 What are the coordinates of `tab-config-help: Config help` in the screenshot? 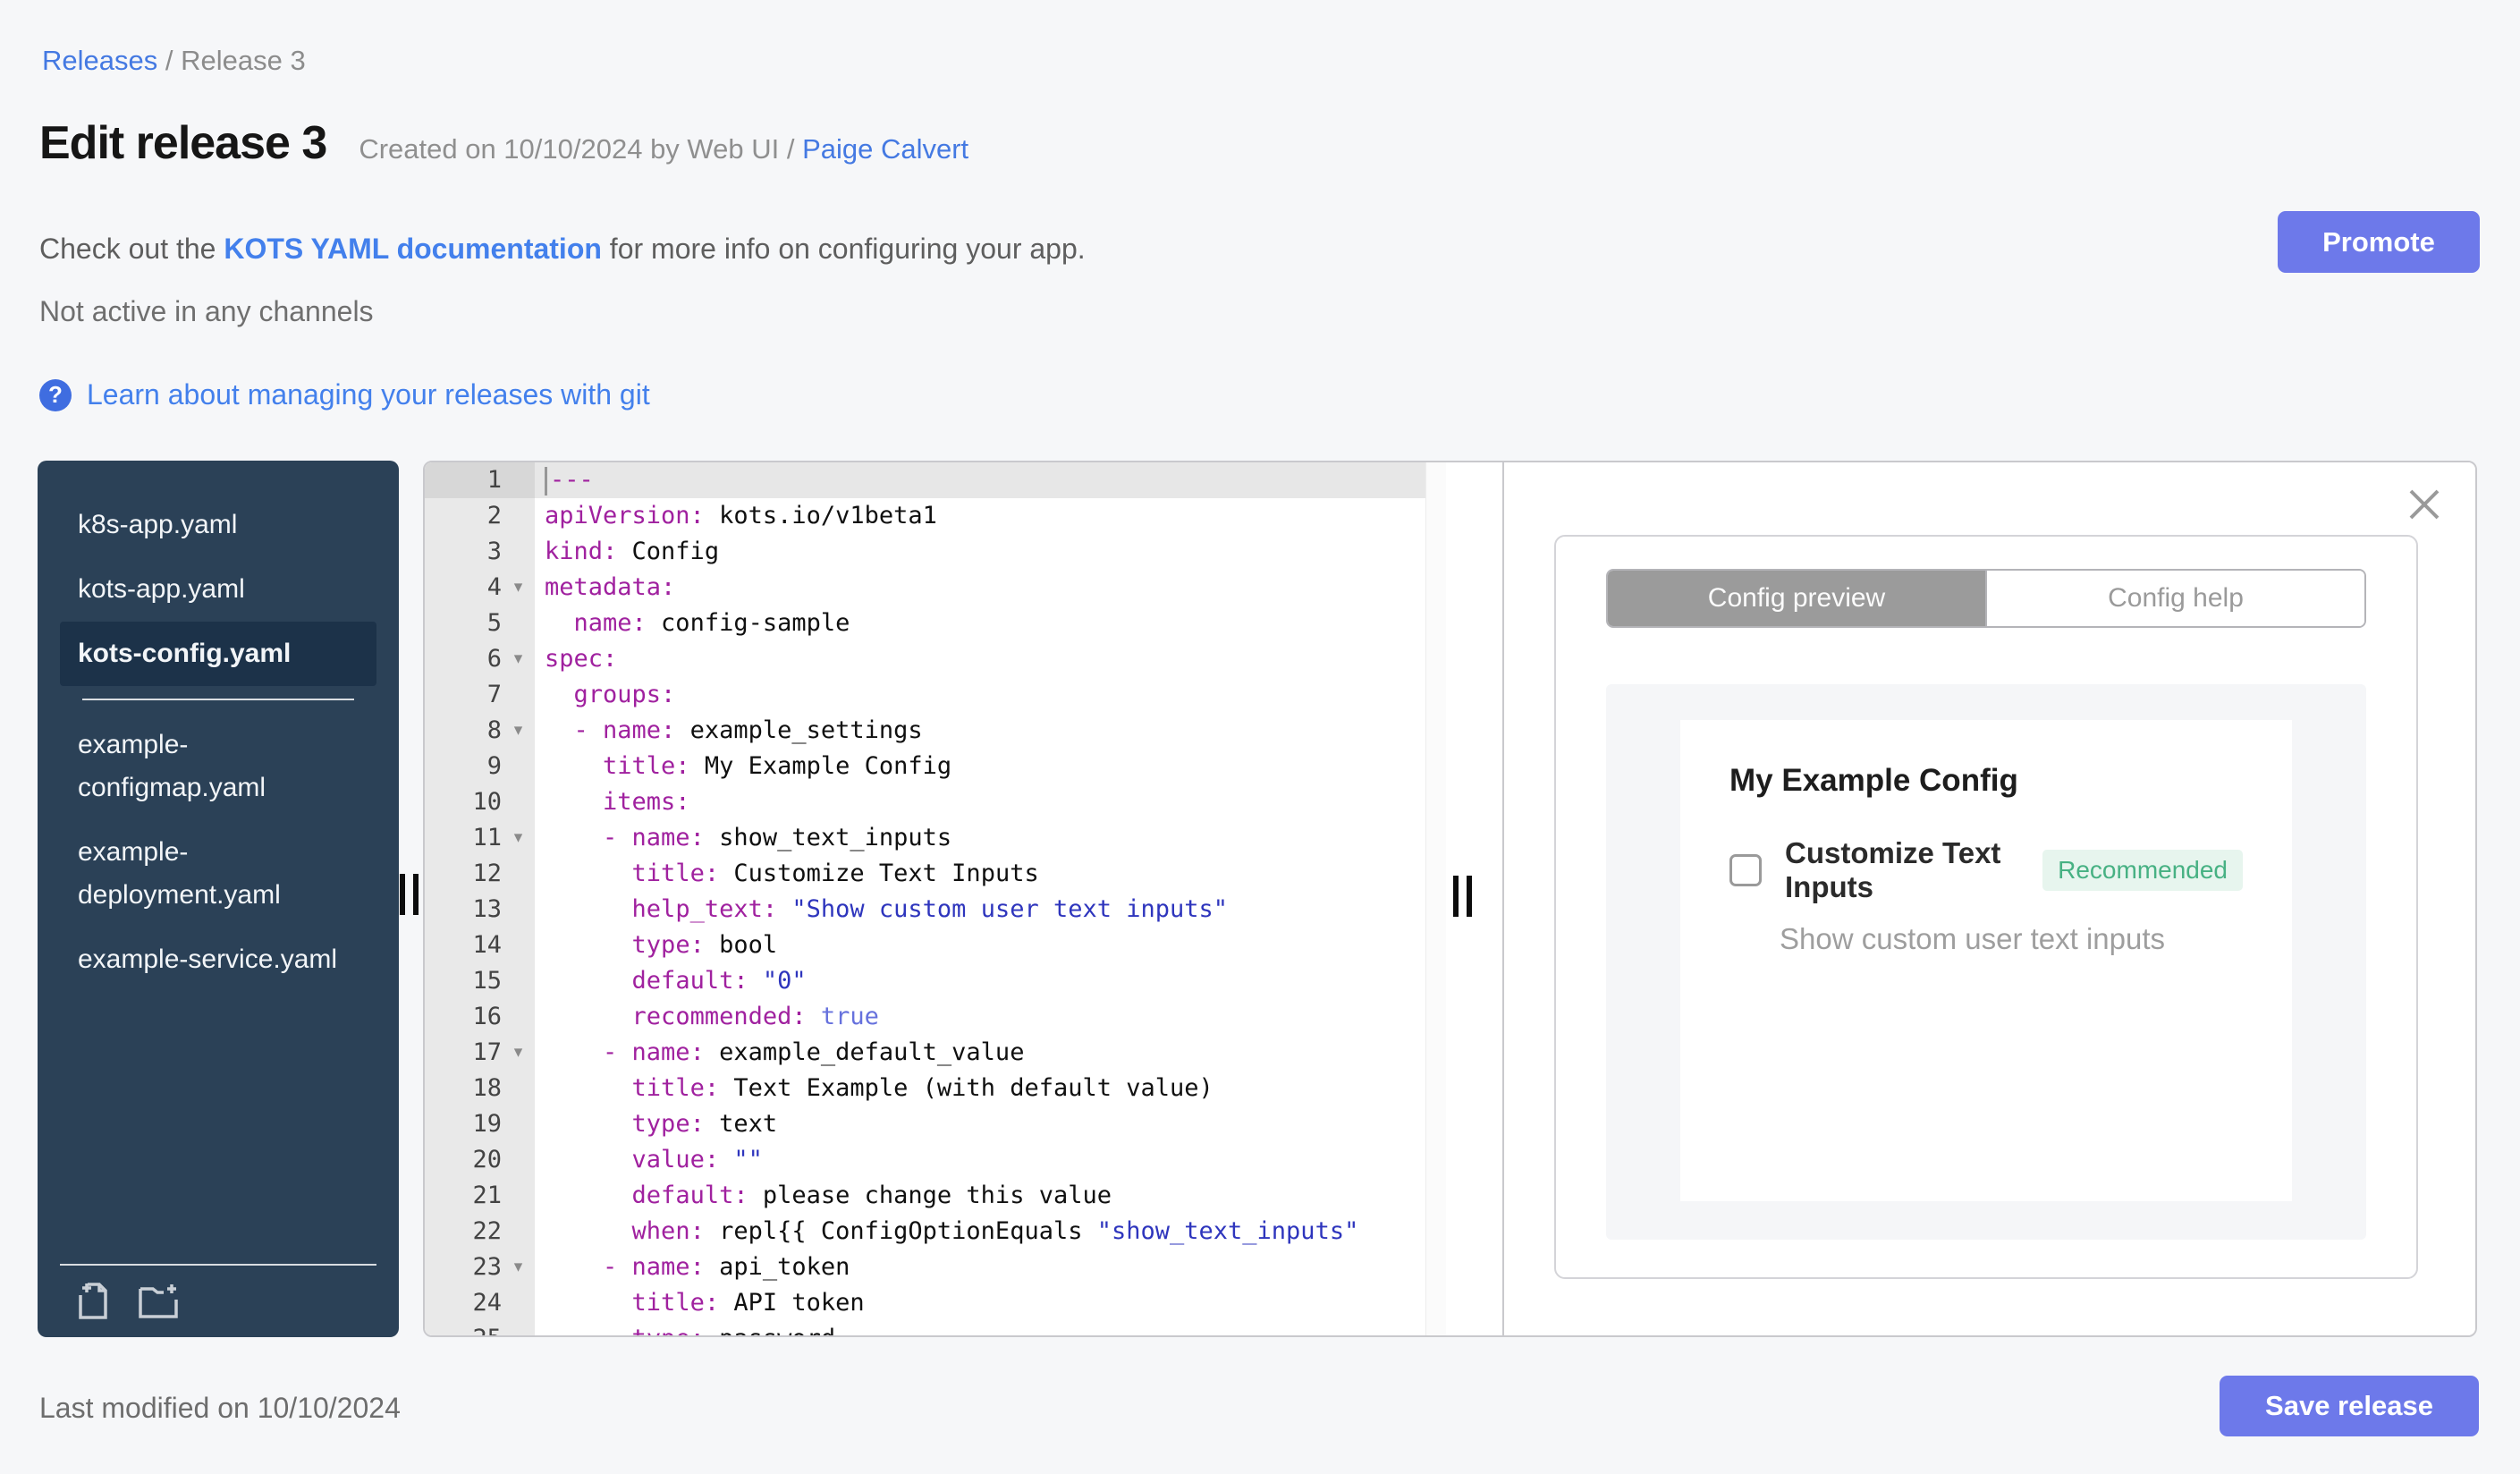 It's located at (2174, 598).